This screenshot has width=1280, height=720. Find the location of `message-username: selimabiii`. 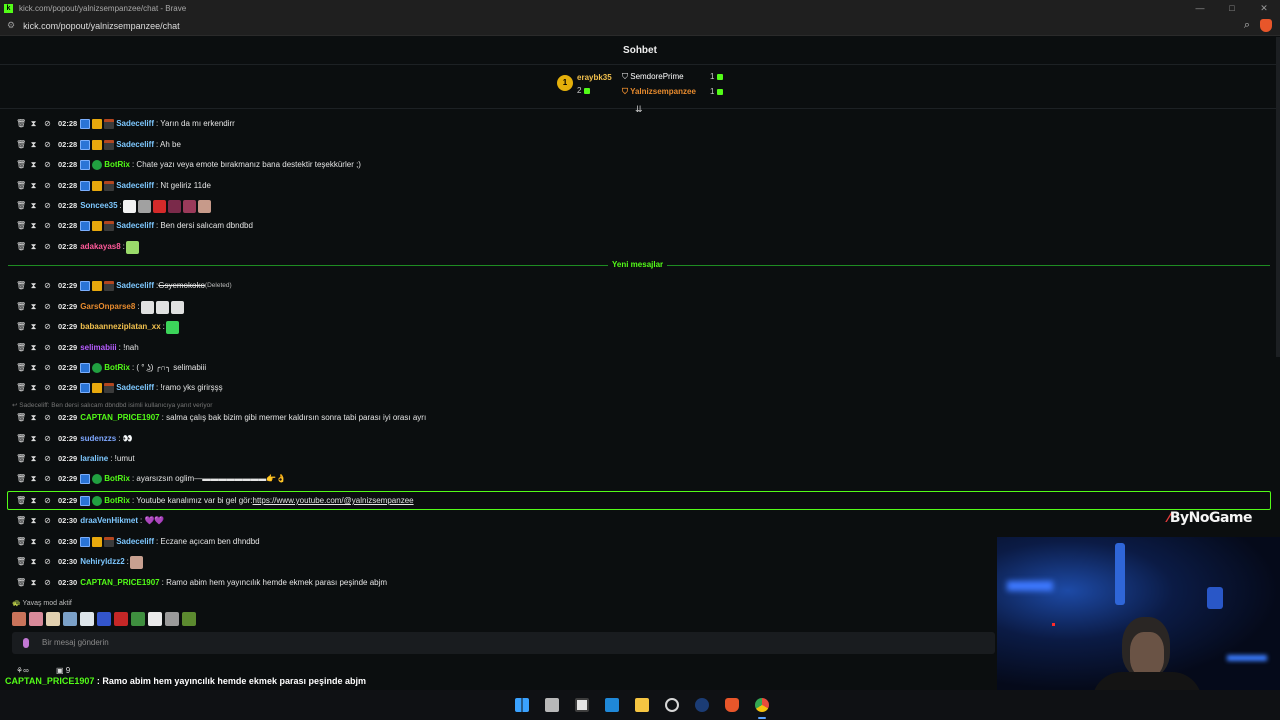

message-username: selimabiii is located at coordinates (98, 348).